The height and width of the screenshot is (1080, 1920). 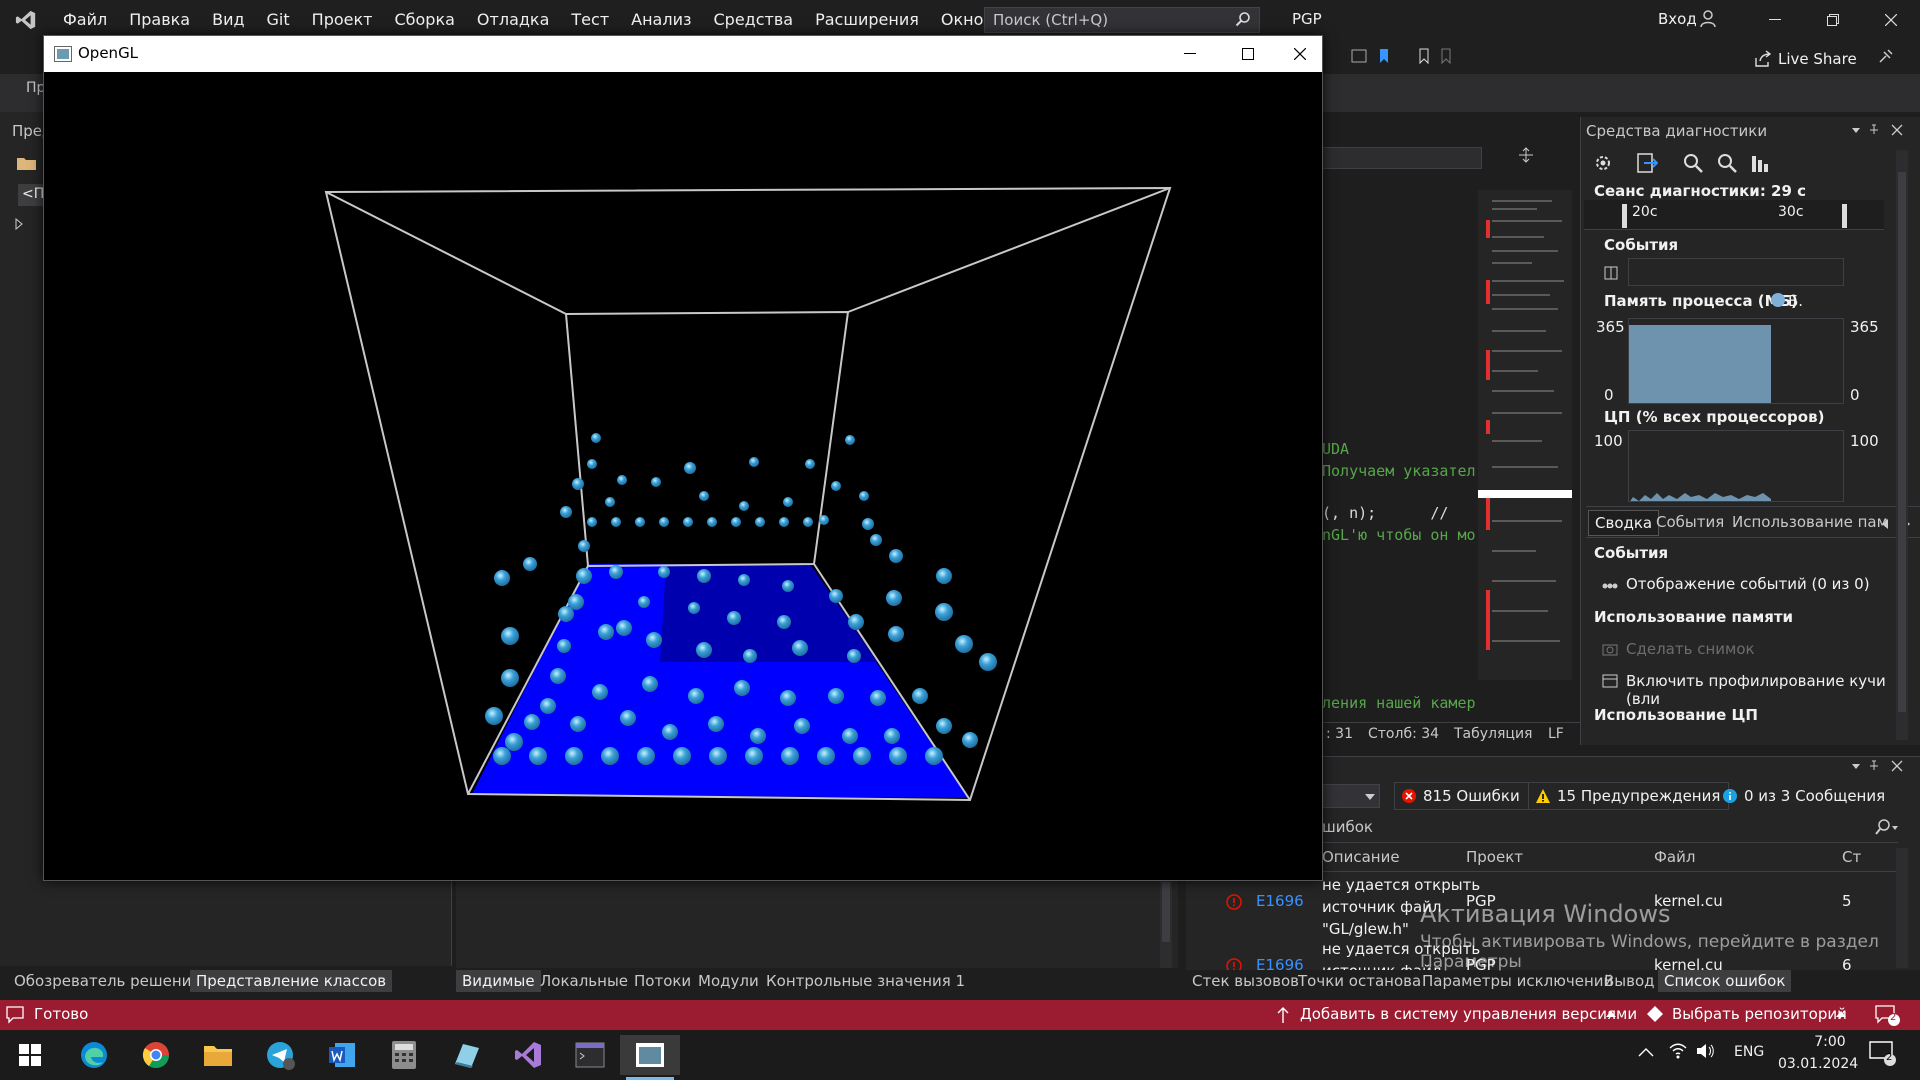 I want to click on tray-chevron-icon, so click(x=1646, y=1053).